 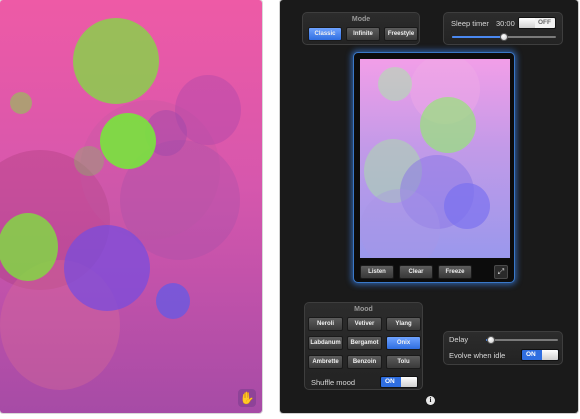 What do you see at coordinates (478, 37) in the screenshot?
I see `slider-fill` at bounding box center [478, 37].